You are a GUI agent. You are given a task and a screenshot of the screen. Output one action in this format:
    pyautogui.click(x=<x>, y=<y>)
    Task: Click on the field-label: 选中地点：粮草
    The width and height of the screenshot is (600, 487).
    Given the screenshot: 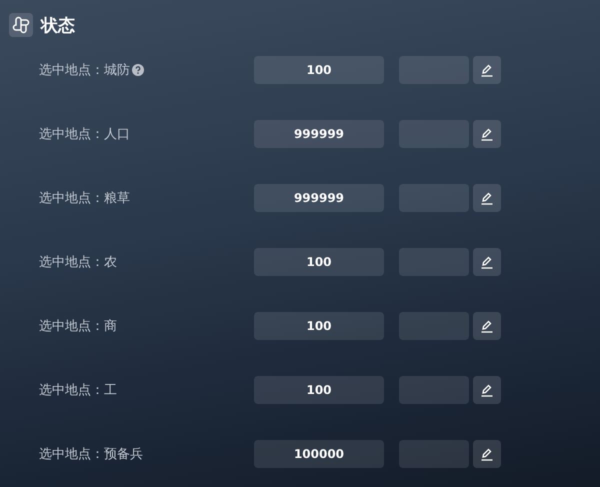 What is the action you would take?
    pyautogui.click(x=84, y=198)
    